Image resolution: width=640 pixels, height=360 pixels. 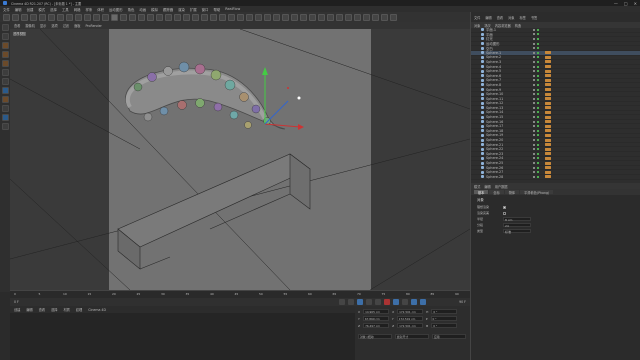 I want to click on object-manager-tab: 场次, so click(x=487, y=25).